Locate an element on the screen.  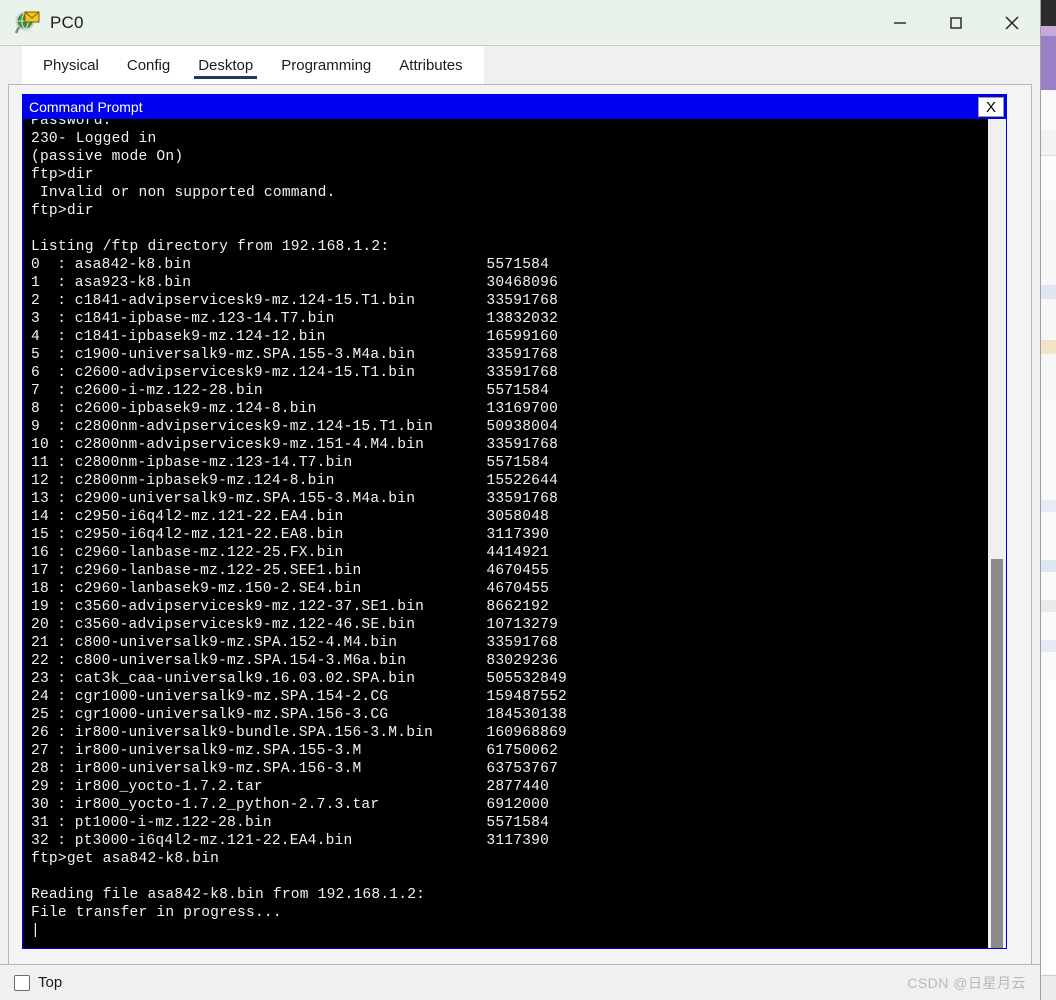
file-index: 2 is located at coordinates (35, 301).